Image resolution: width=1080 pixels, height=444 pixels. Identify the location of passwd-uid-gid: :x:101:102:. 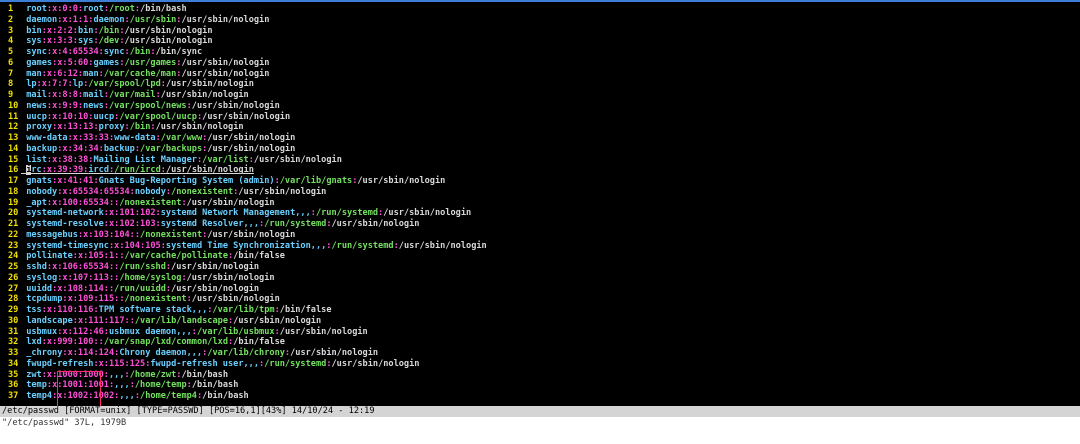
(132, 213).